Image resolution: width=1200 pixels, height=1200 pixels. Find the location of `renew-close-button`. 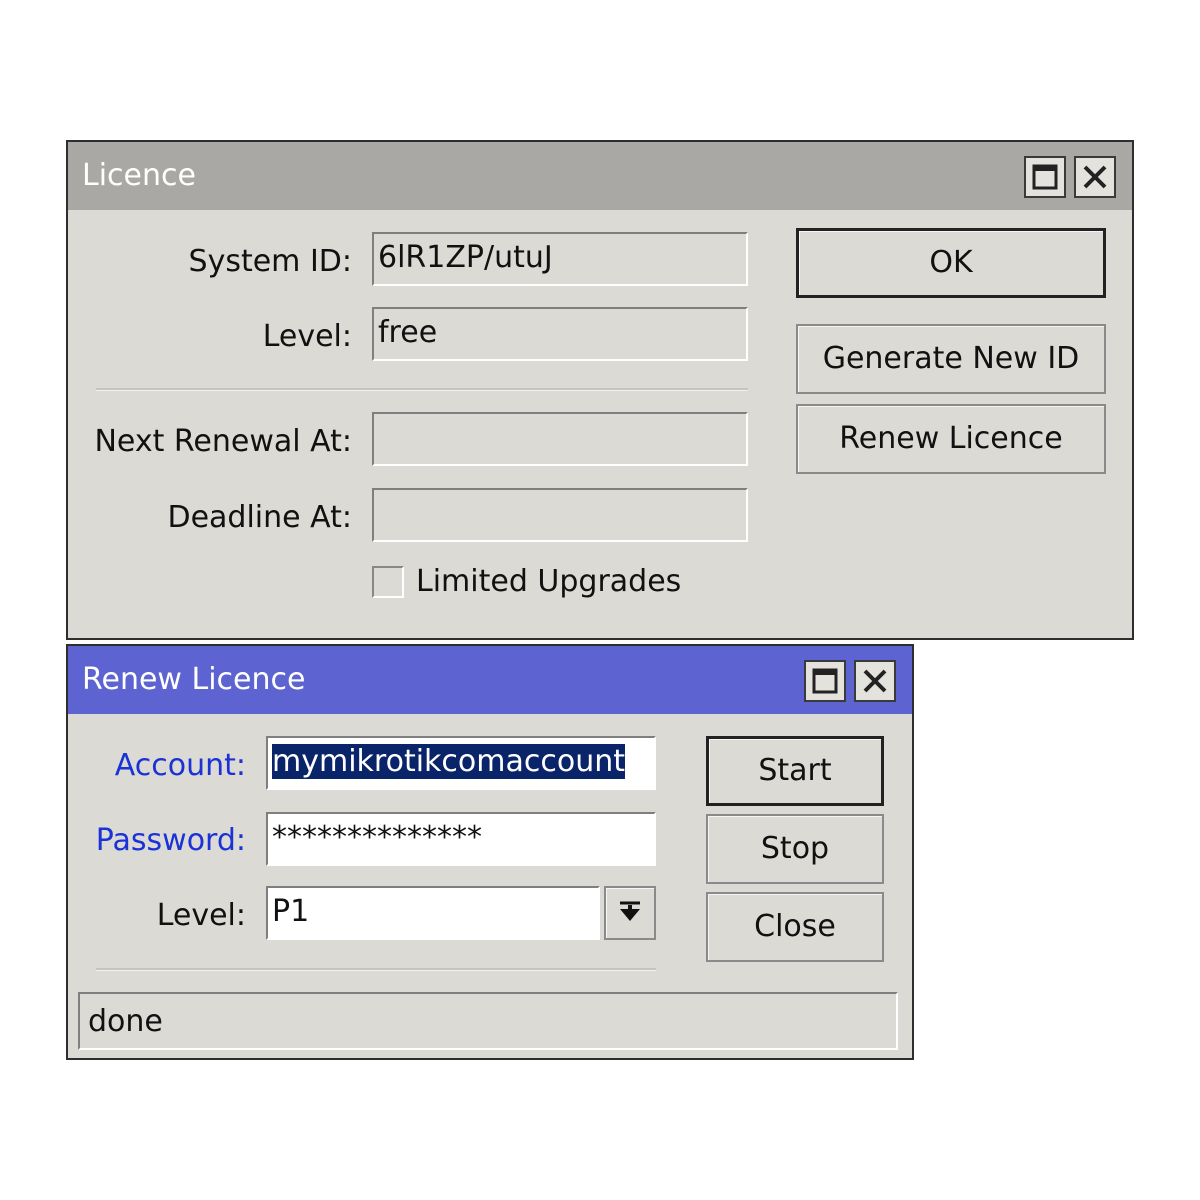

renew-close-button is located at coordinates (875, 681).